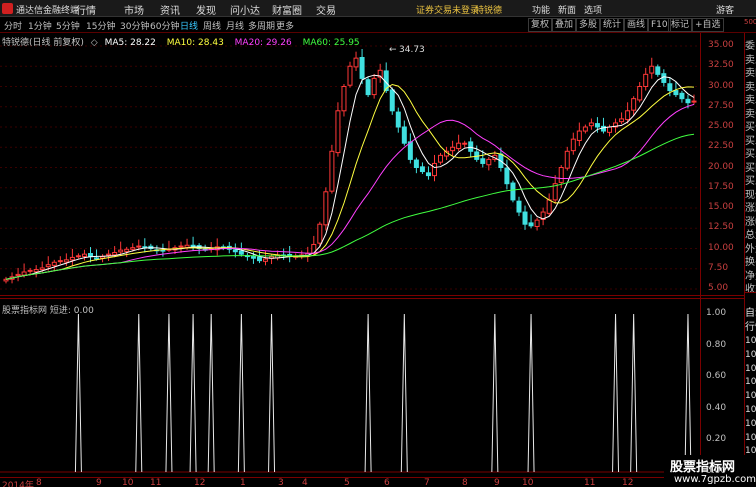 The image size is (756, 487). What do you see at coordinates (447, 9) in the screenshot?
I see `login-status-link: 证券交易未登录` at bounding box center [447, 9].